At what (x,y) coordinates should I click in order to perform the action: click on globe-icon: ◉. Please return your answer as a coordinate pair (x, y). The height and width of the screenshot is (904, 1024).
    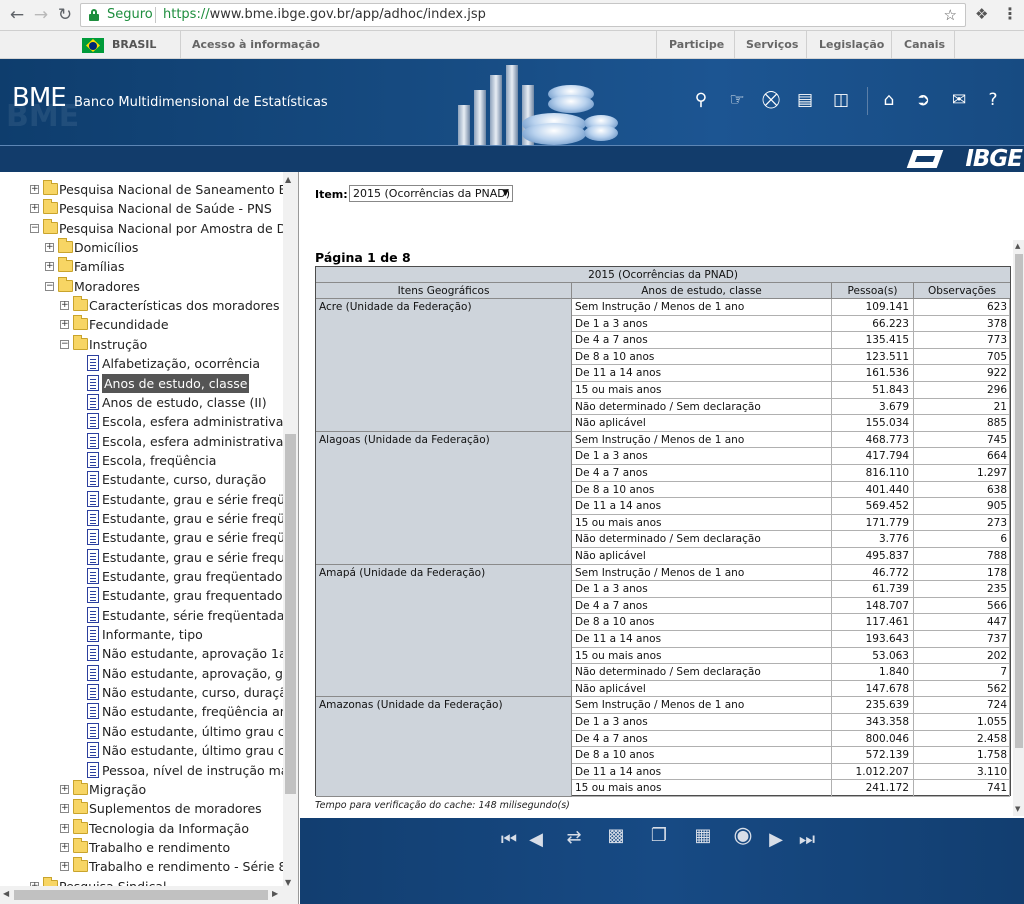
    Looking at the image, I should click on (743, 836).